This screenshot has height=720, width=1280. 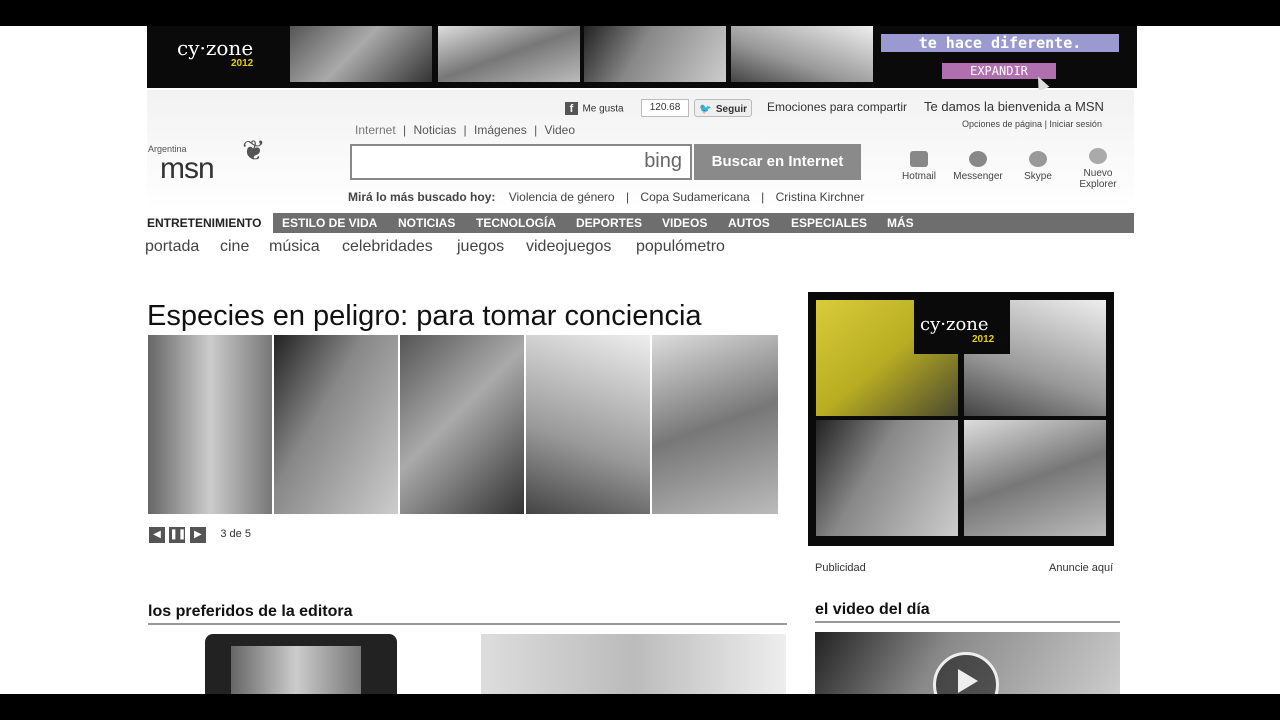 I want to click on ad-brand: cy·zone, so click(x=954, y=324).